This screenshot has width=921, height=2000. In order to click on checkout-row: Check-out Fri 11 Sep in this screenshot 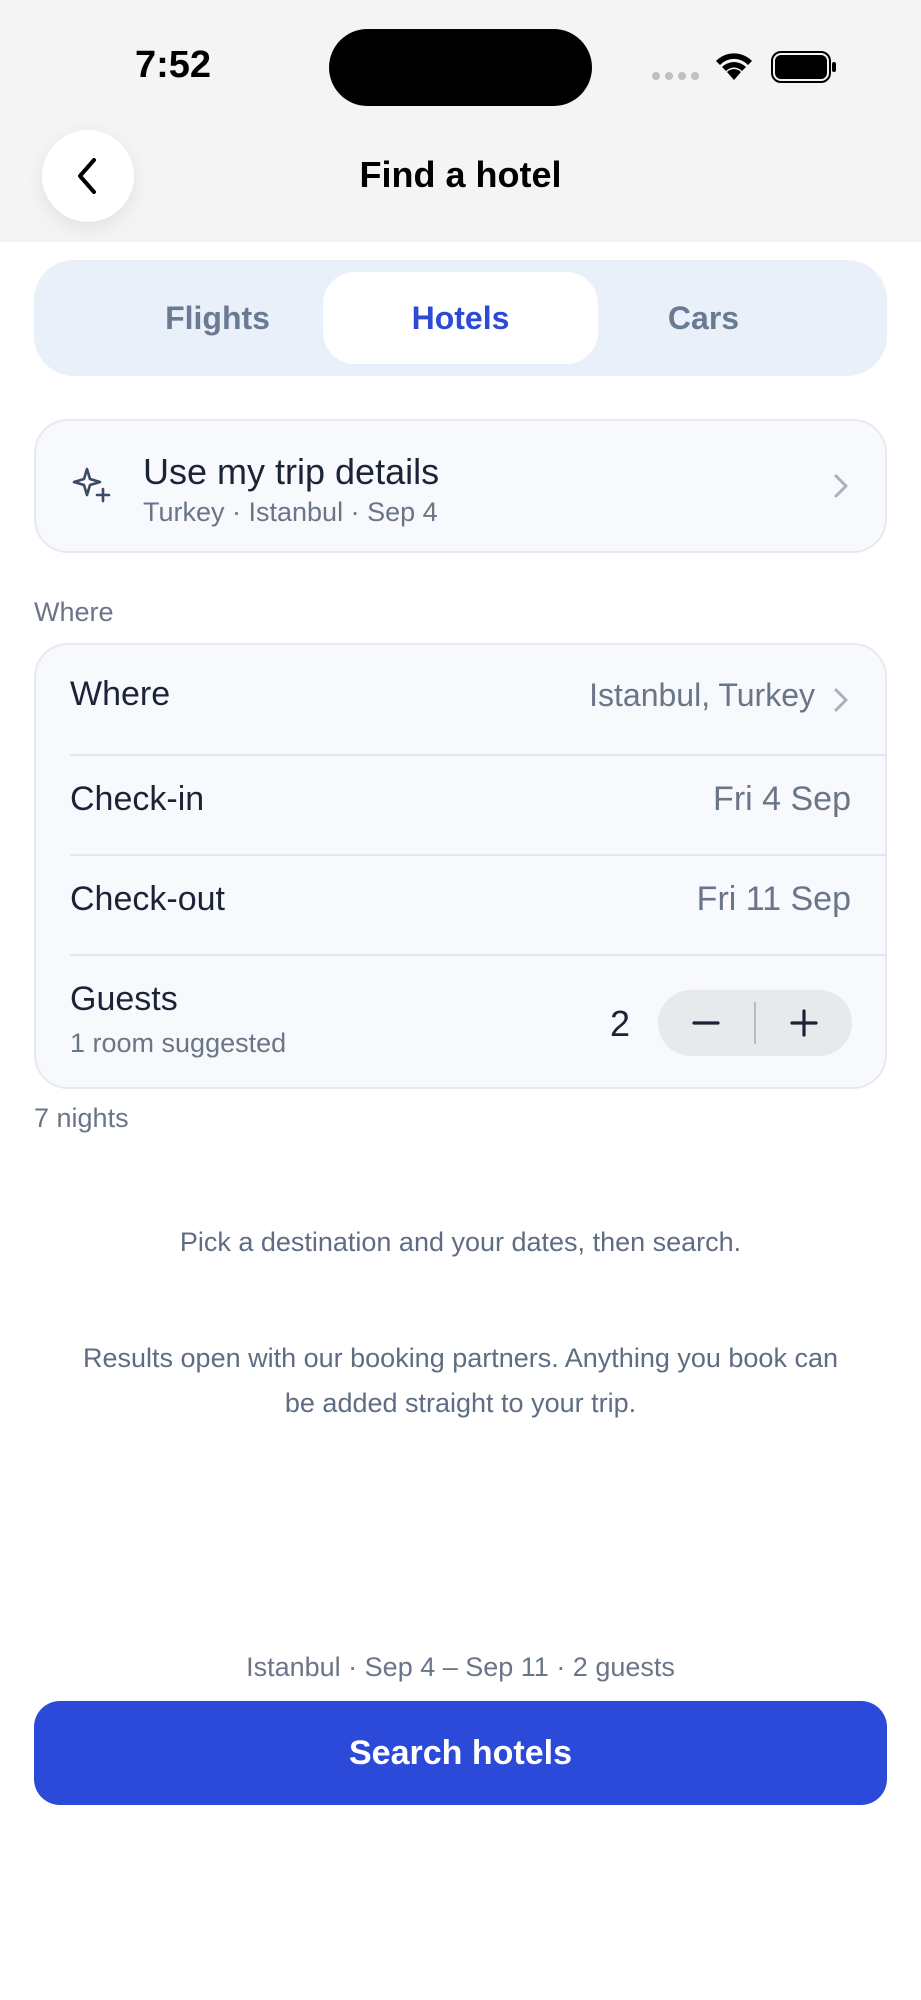, I will do `click(477, 906)`.